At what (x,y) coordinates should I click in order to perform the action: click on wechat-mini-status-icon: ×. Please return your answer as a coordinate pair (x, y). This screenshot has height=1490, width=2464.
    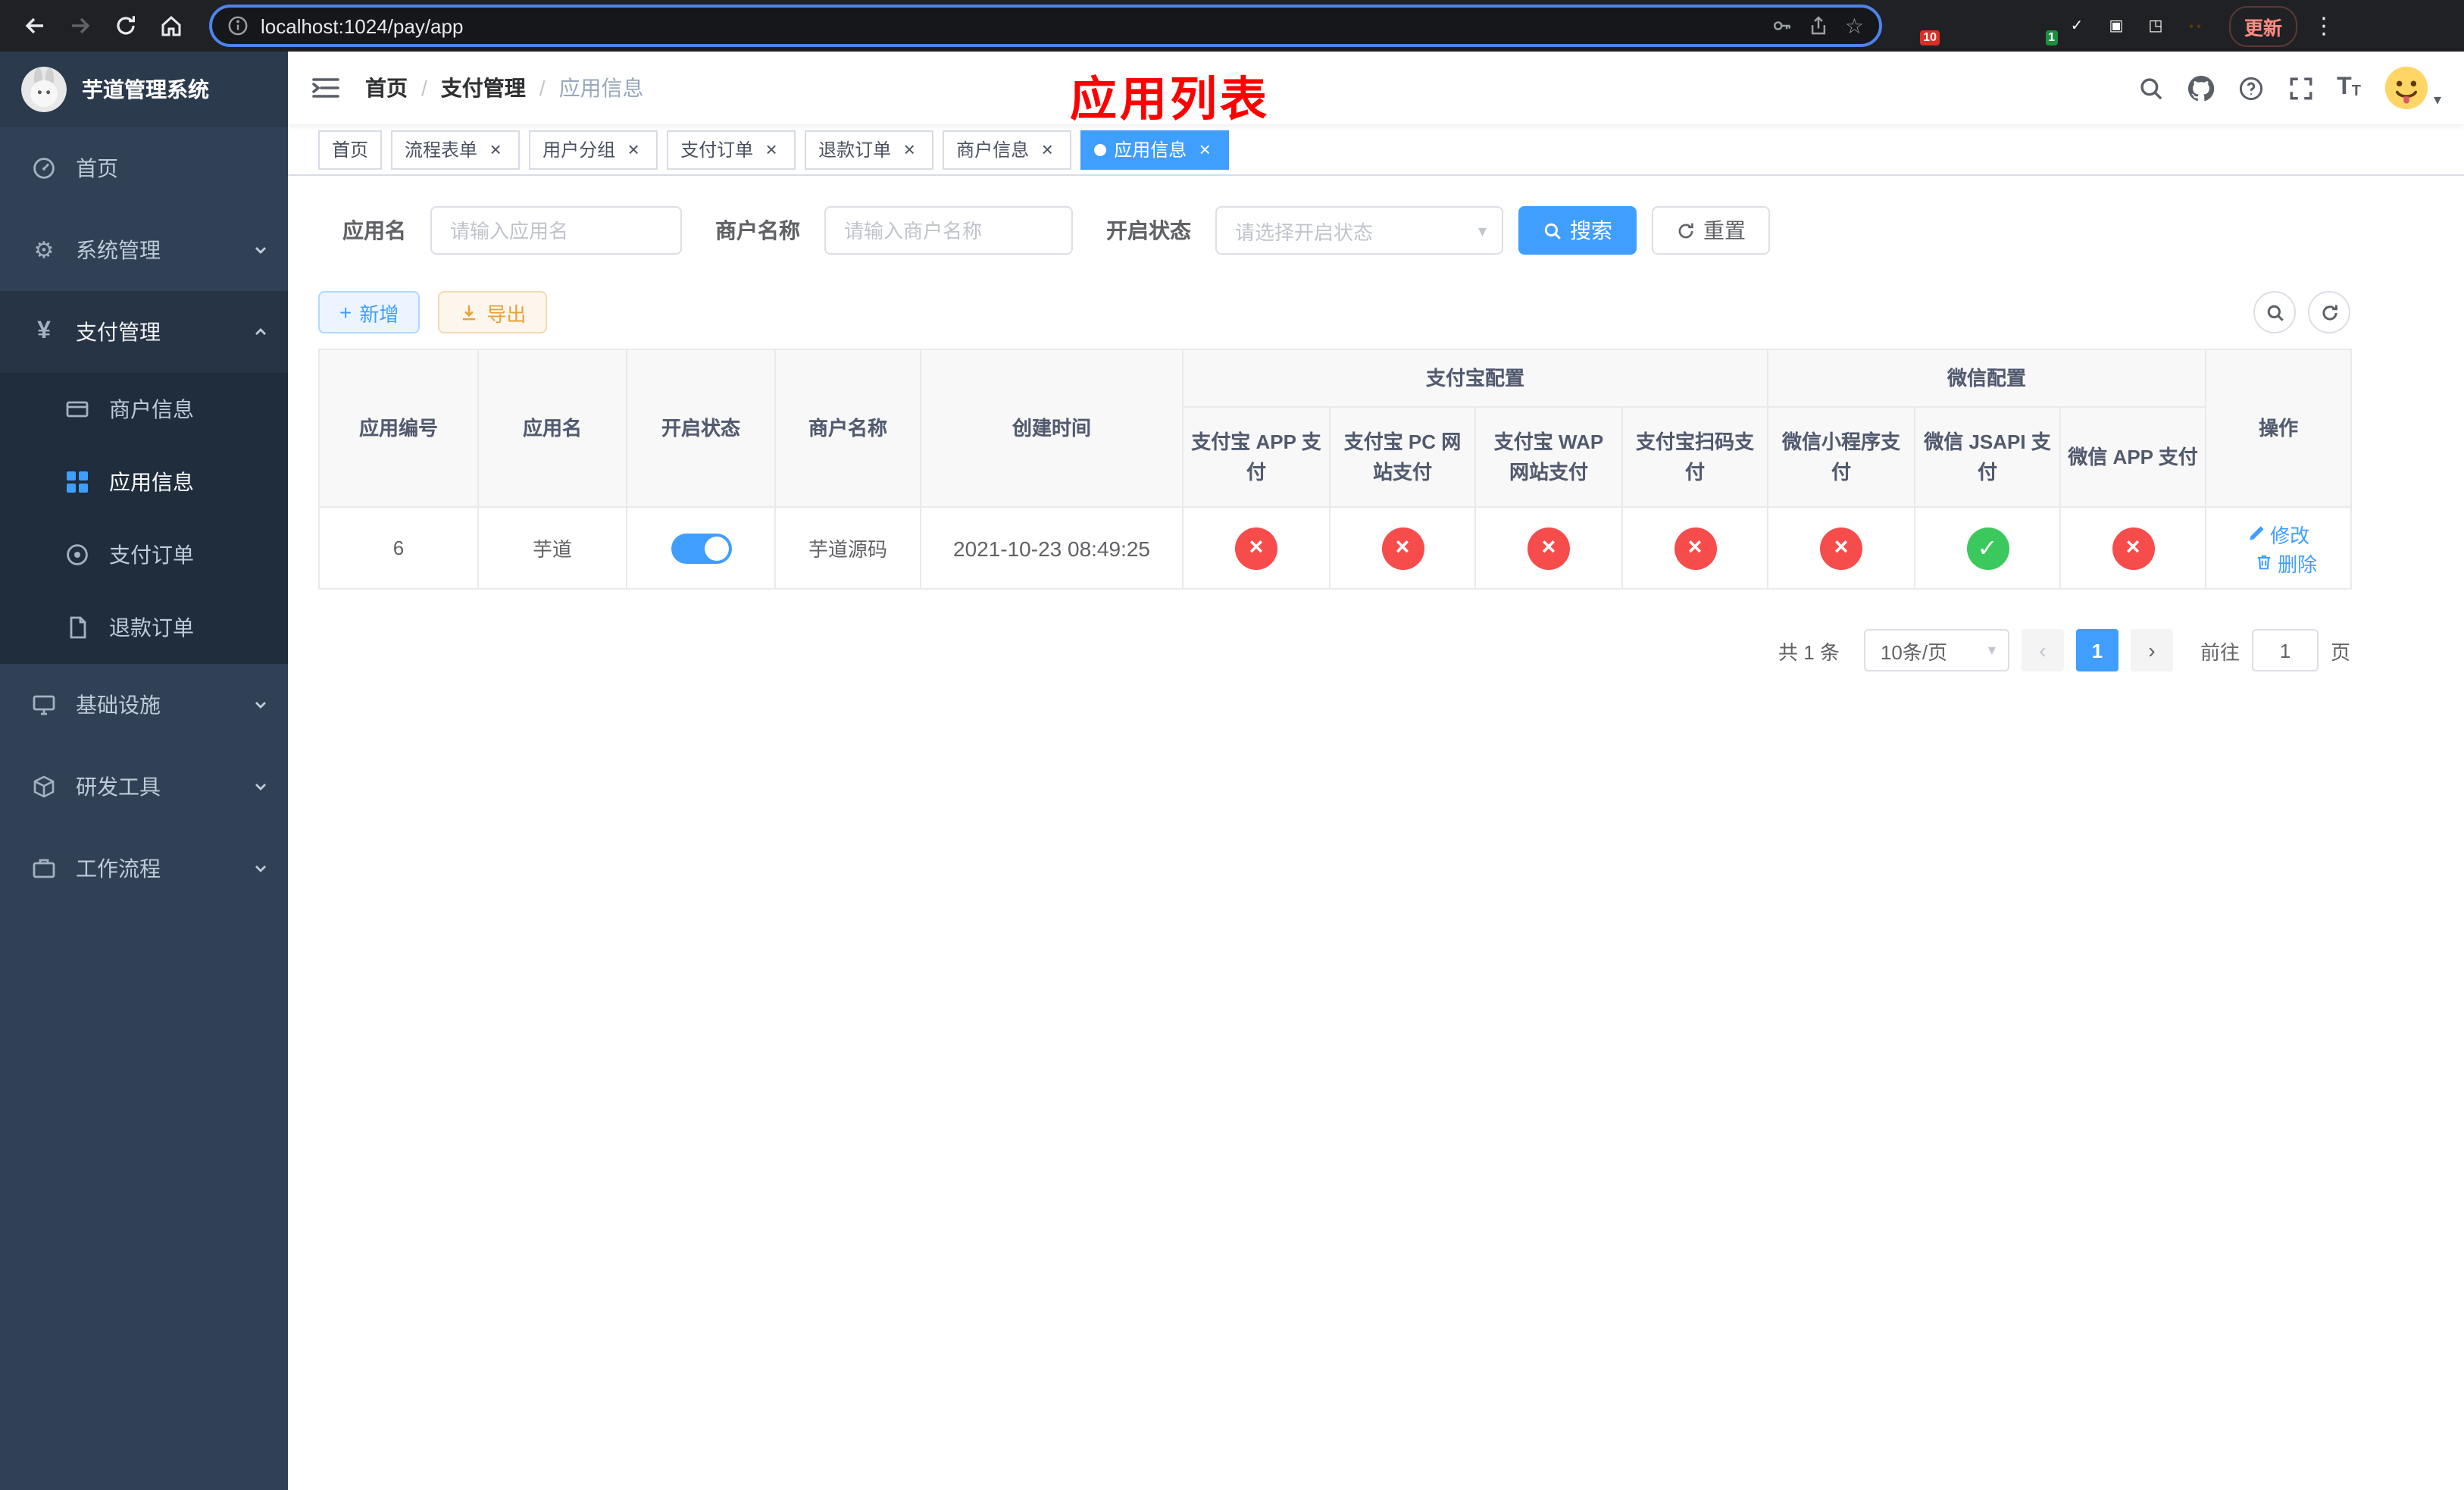
    Looking at the image, I should click on (1841, 548).